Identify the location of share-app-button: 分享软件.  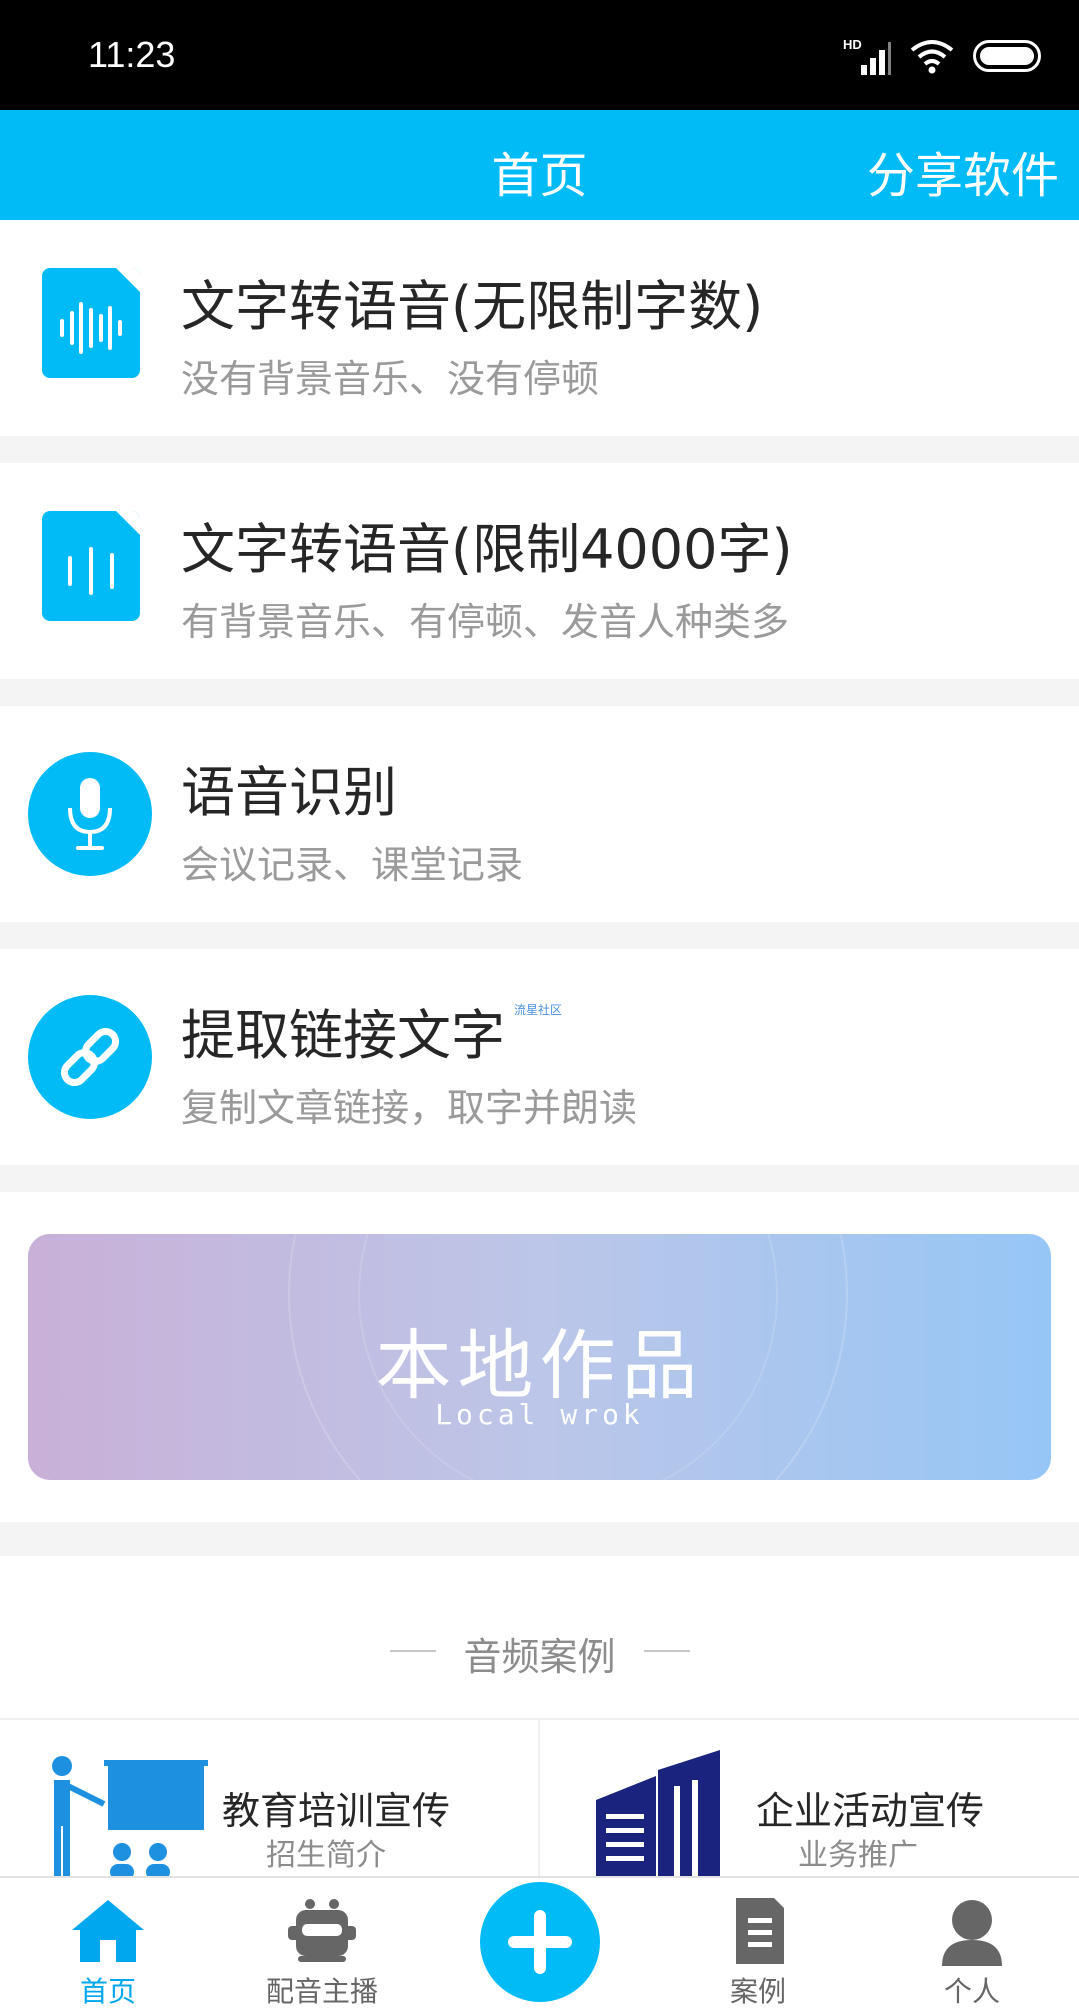
(963, 171).